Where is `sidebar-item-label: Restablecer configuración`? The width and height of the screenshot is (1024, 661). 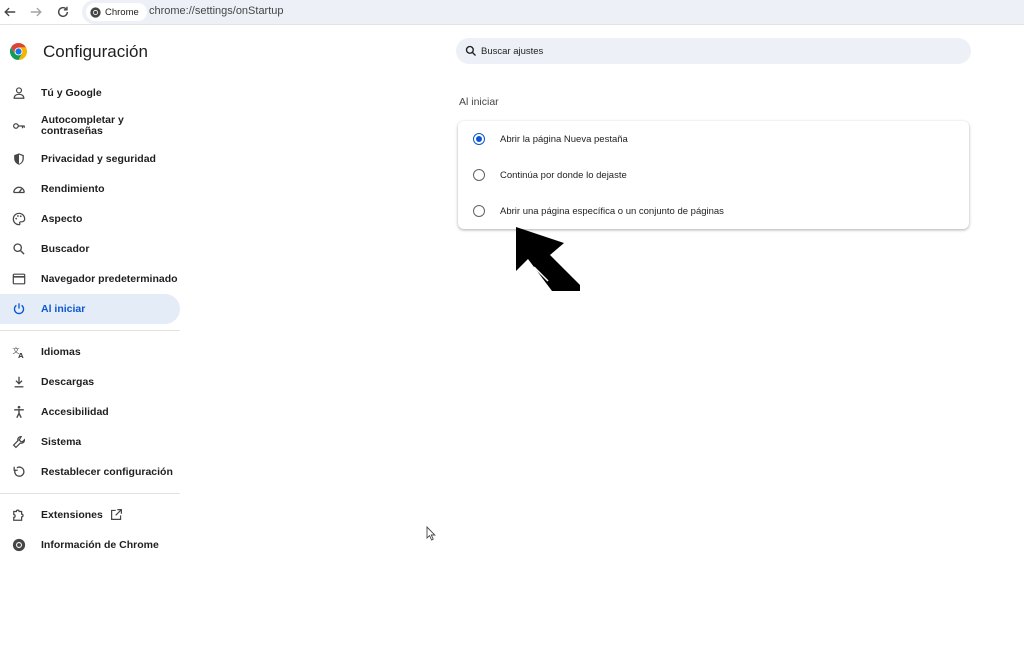 sidebar-item-label: Restablecer configuración is located at coordinates (107, 471).